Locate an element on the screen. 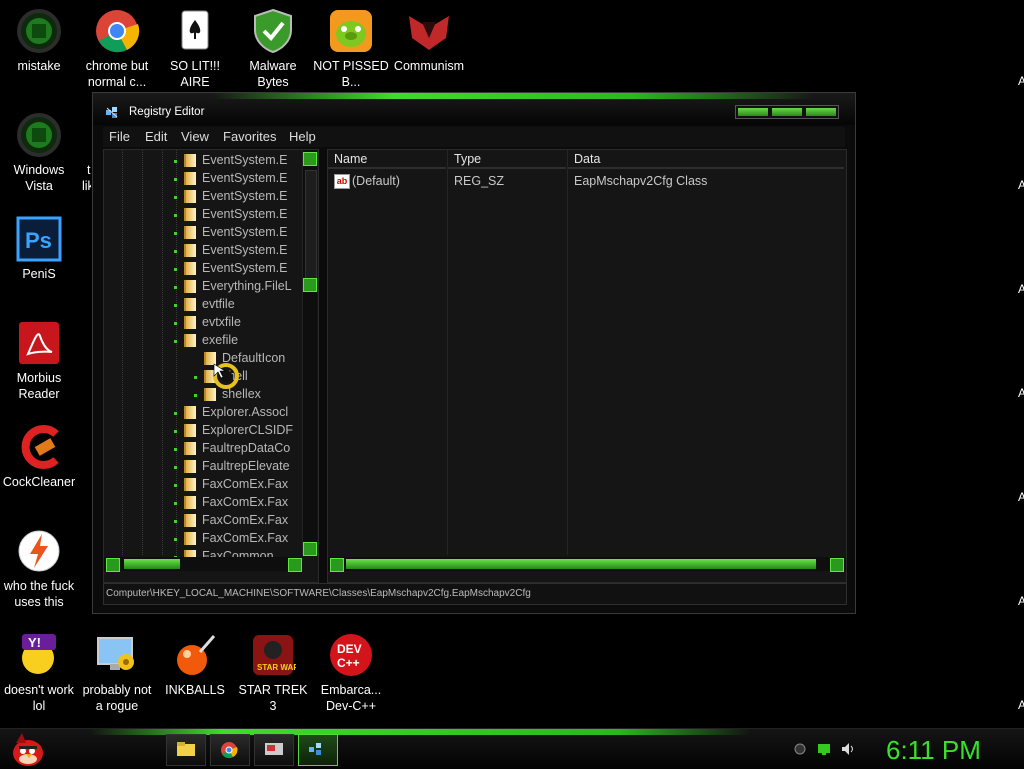 This screenshot has width=1024, height=769. scroll-up-button is located at coordinates (310, 159).